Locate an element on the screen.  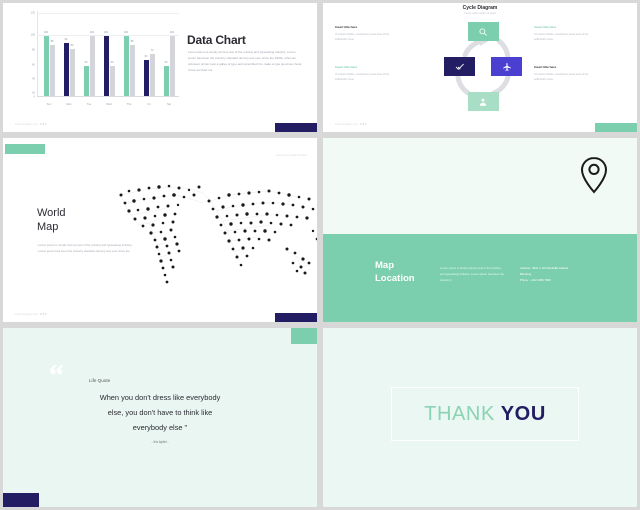
slide-title-line2: Map is located at coordinates (48, 227).